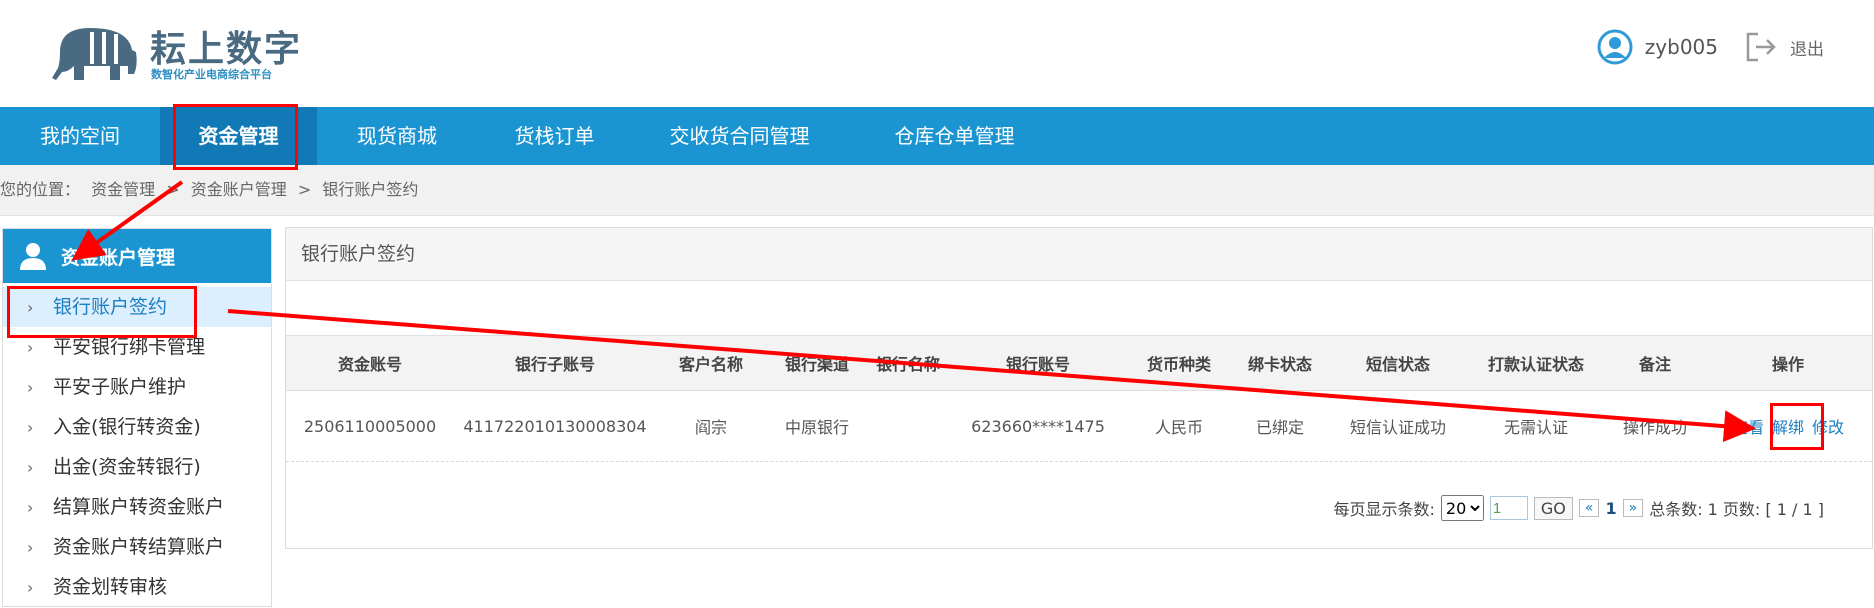  I want to click on breadcrumb-fund-management: 资金管理, so click(123, 189).